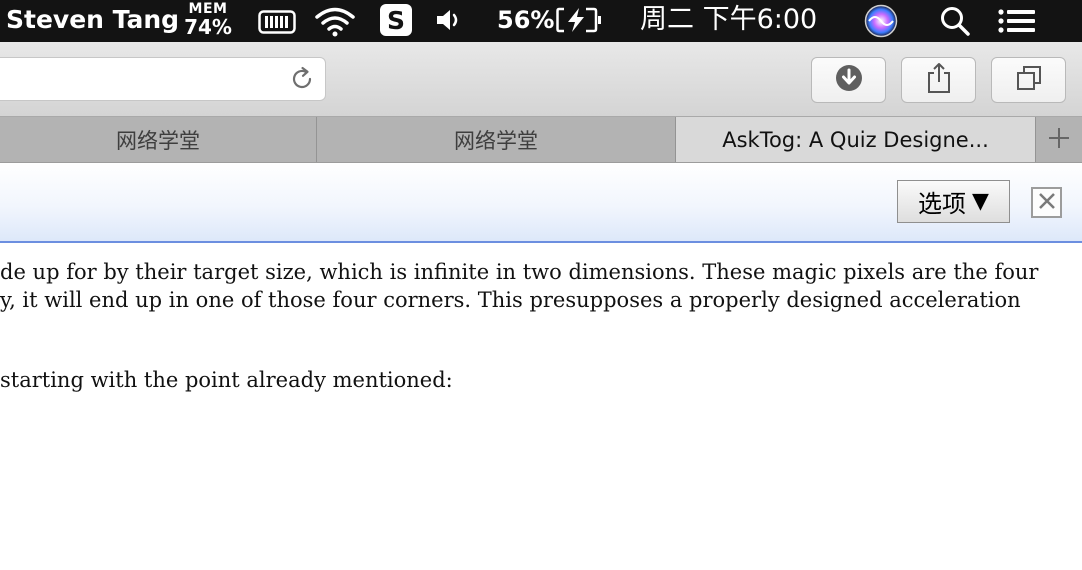  What do you see at coordinates (277, 24) in the screenshot?
I see `disk-icon` at bounding box center [277, 24].